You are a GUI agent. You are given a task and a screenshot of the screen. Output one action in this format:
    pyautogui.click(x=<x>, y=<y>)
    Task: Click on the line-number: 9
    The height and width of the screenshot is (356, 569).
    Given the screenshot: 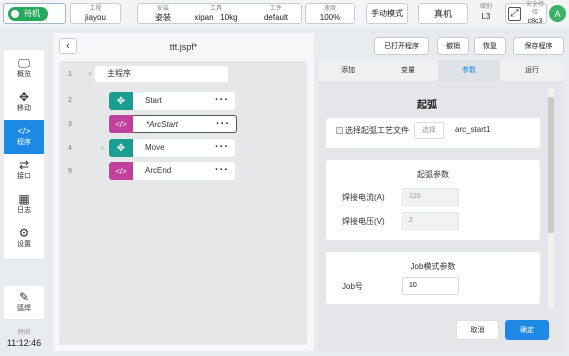 What is the action you would take?
    pyautogui.click(x=70, y=171)
    